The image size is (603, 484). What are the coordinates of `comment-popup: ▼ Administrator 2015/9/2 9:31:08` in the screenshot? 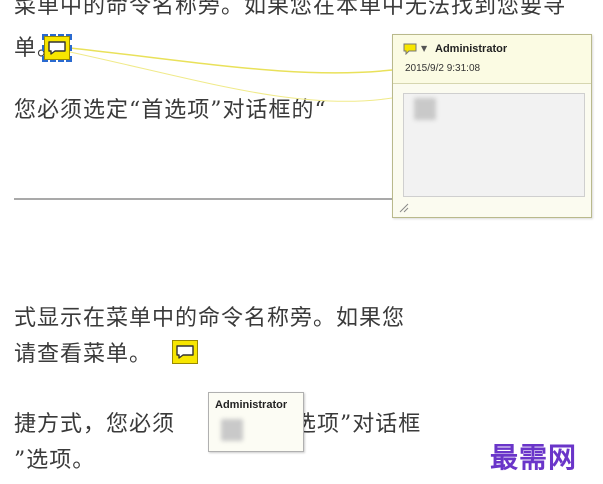 It's located at (492, 126).